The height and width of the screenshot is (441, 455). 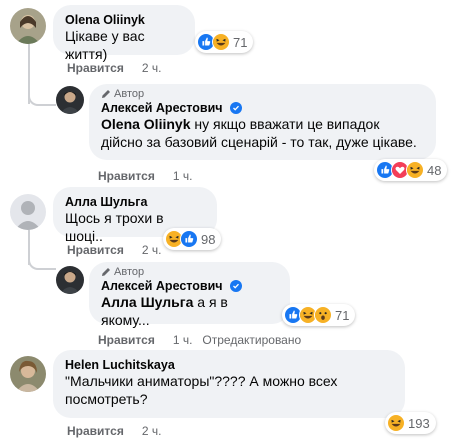 What do you see at coordinates (251, 340) in the screenshot?
I see `edited-label: Отредактировано` at bounding box center [251, 340].